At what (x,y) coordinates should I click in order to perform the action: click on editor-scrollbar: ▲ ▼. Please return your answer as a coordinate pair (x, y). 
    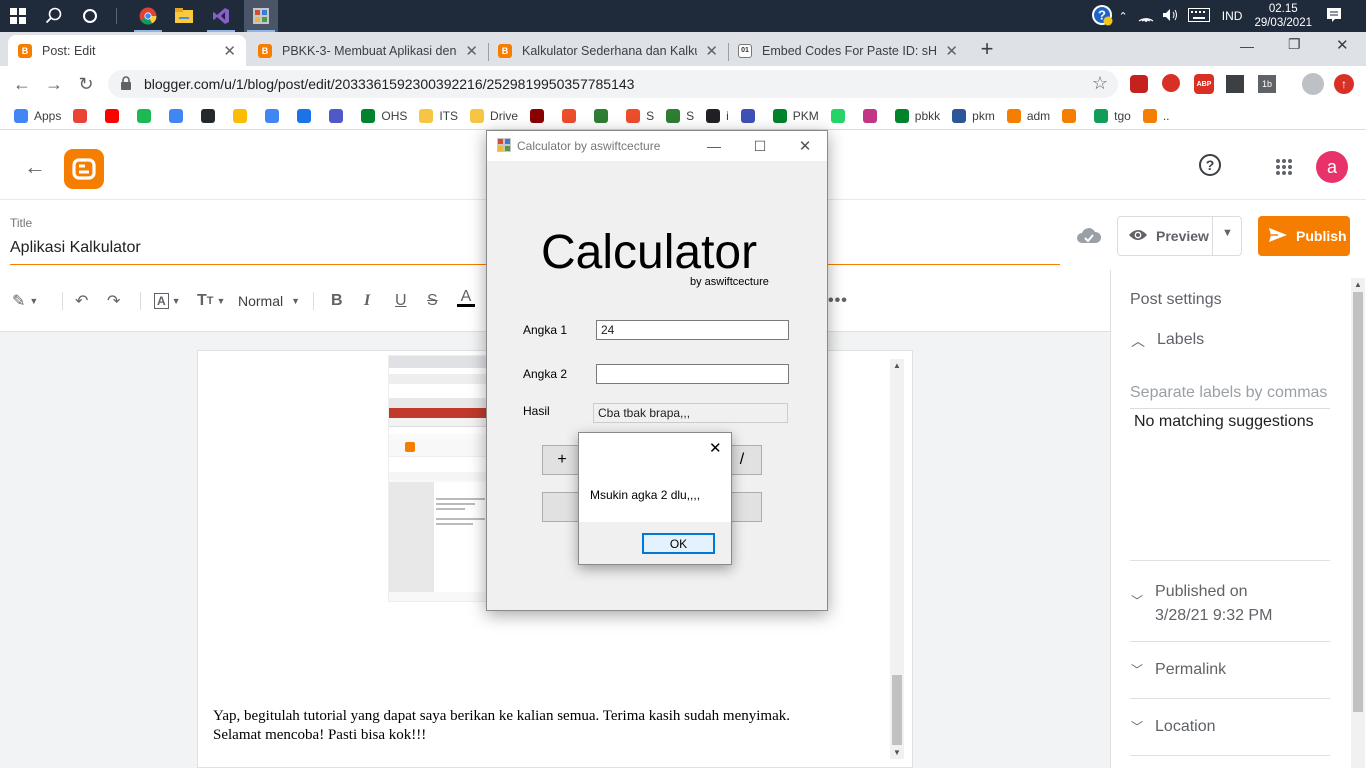
    Looking at the image, I should click on (897, 559).